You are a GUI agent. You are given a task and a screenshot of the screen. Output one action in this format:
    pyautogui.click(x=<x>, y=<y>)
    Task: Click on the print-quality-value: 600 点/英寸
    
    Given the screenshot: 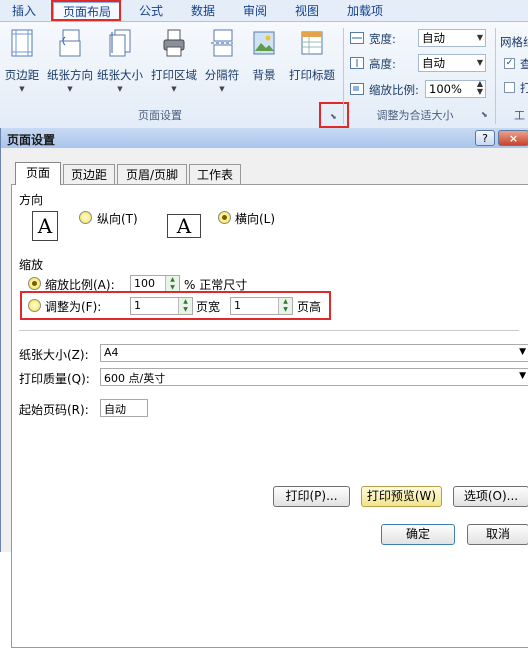 What is the action you would take?
    pyautogui.click(x=135, y=378)
    